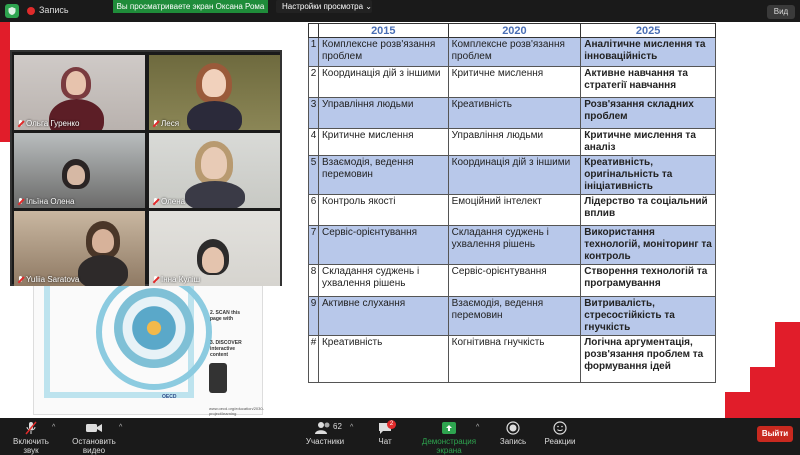 This screenshot has height=455, width=800. What do you see at coordinates (47, 338) in the screenshot?
I see `infographic-path` at bounding box center [47, 338].